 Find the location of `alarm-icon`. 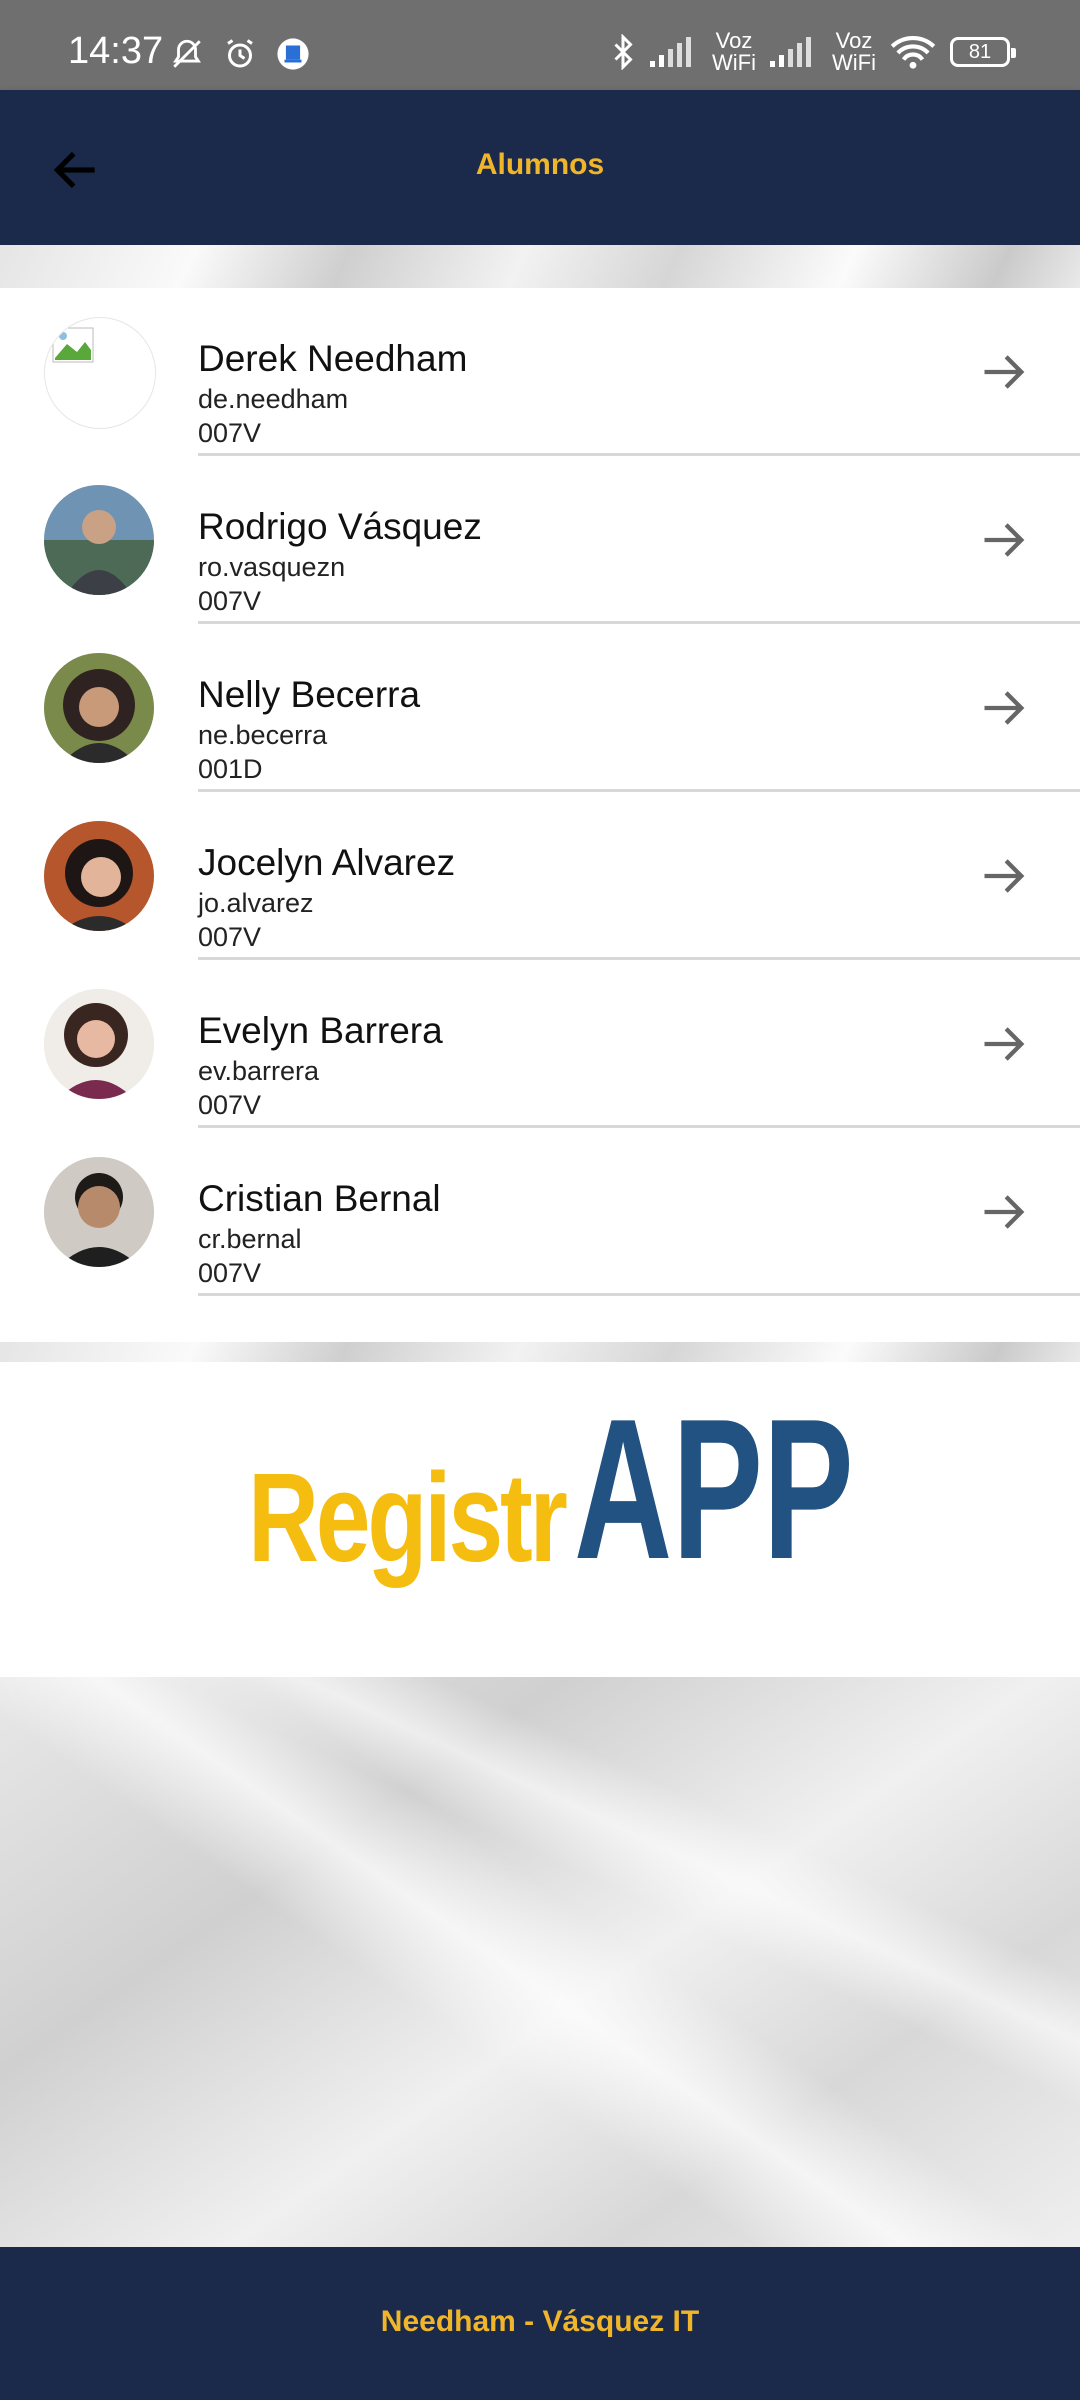

alarm-icon is located at coordinates (240, 53).